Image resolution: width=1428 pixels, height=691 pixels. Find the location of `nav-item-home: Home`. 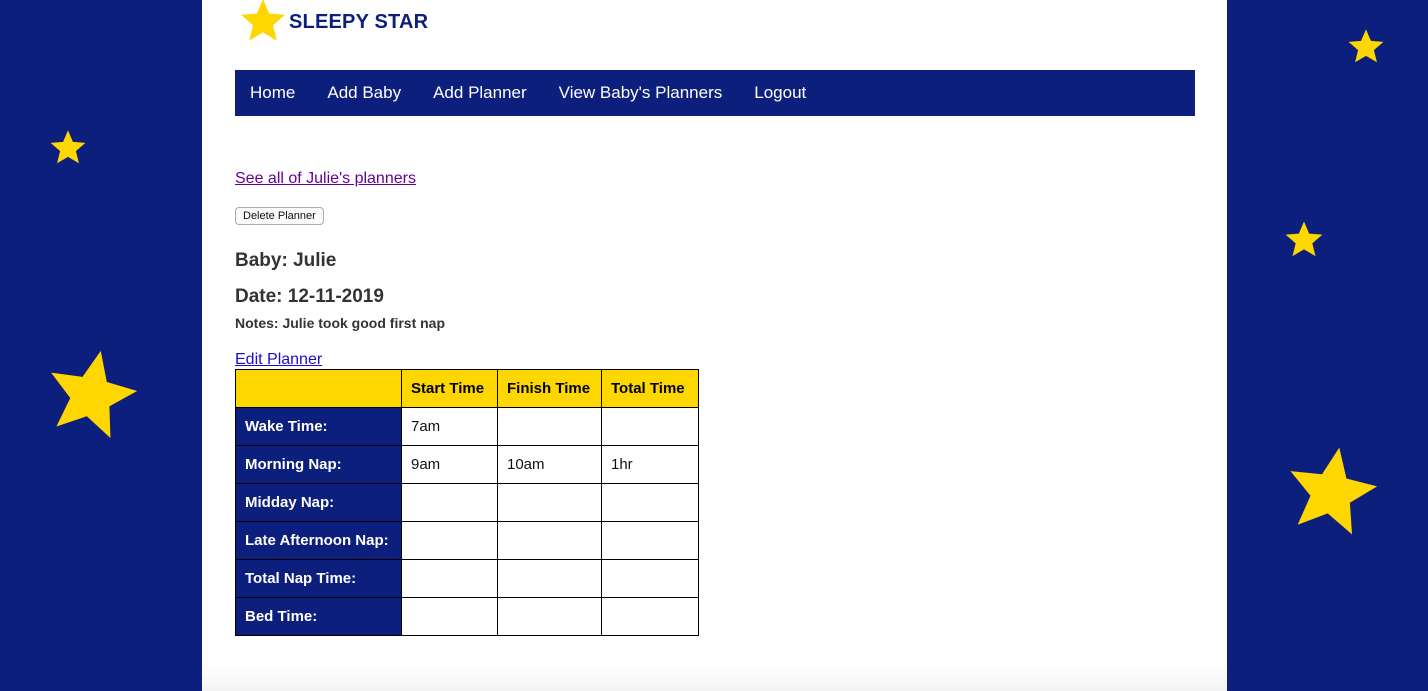

nav-item-home: Home is located at coordinates (272, 93).